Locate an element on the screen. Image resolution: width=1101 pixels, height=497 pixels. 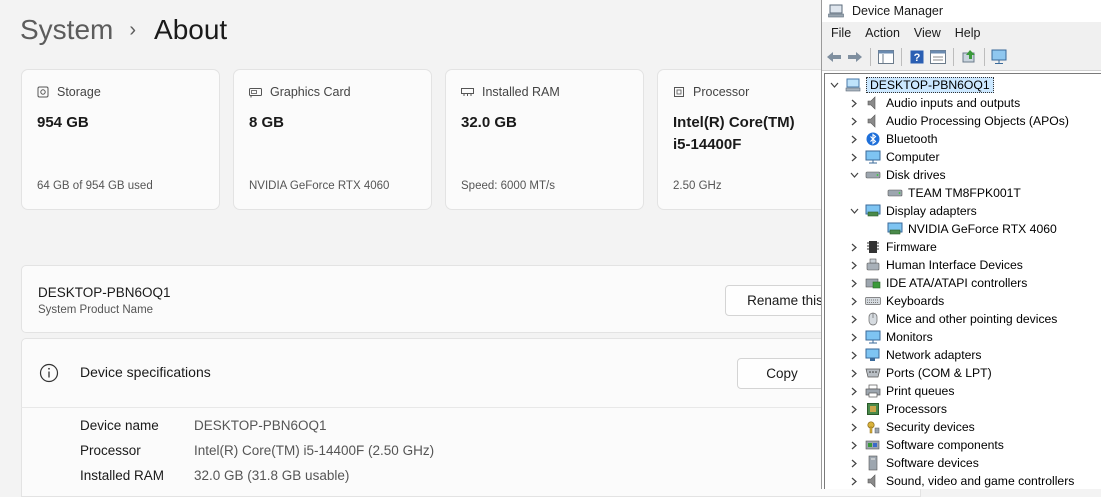
properties-button is located at coordinates (938, 57).